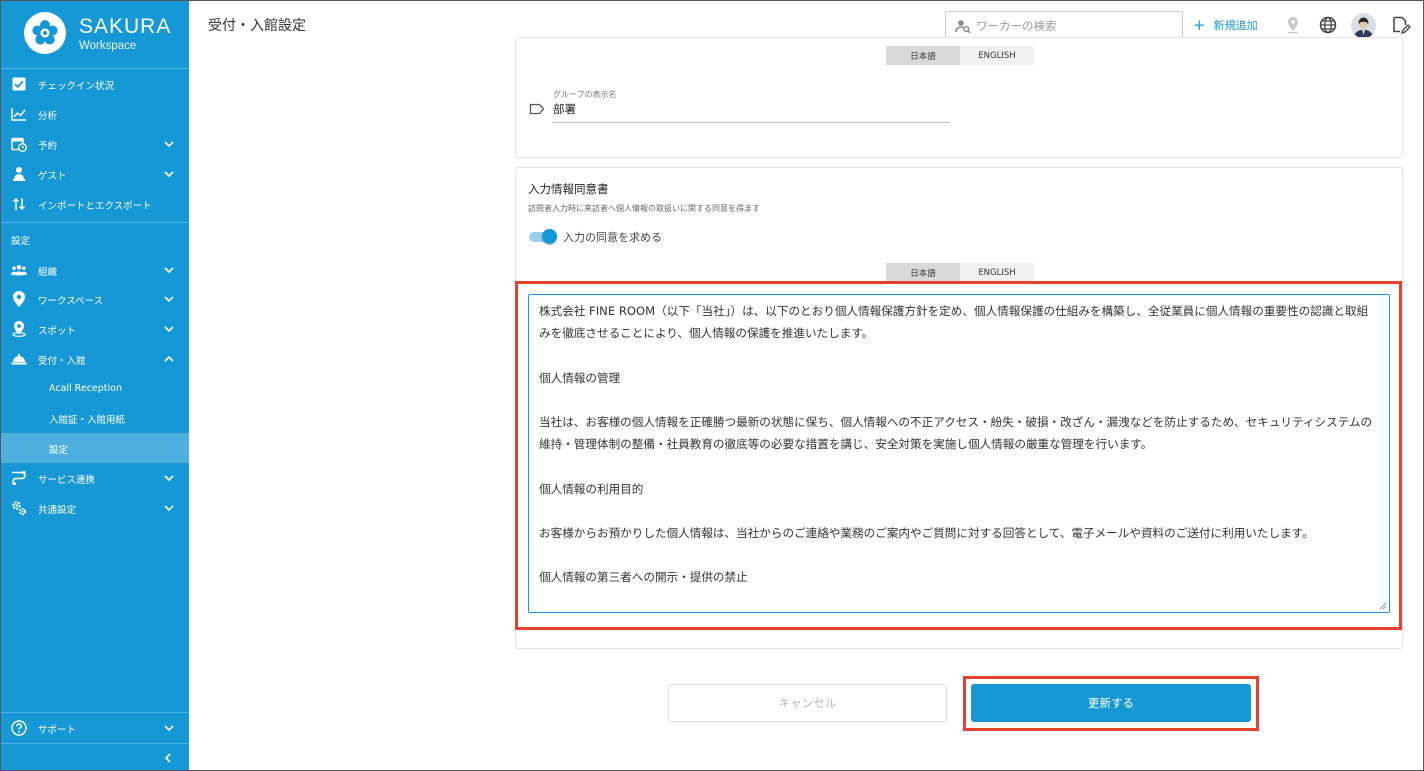 Image resolution: width=1424 pixels, height=771 pixels. I want to click on sidebar-item-label: 設定, so click(59, 450).